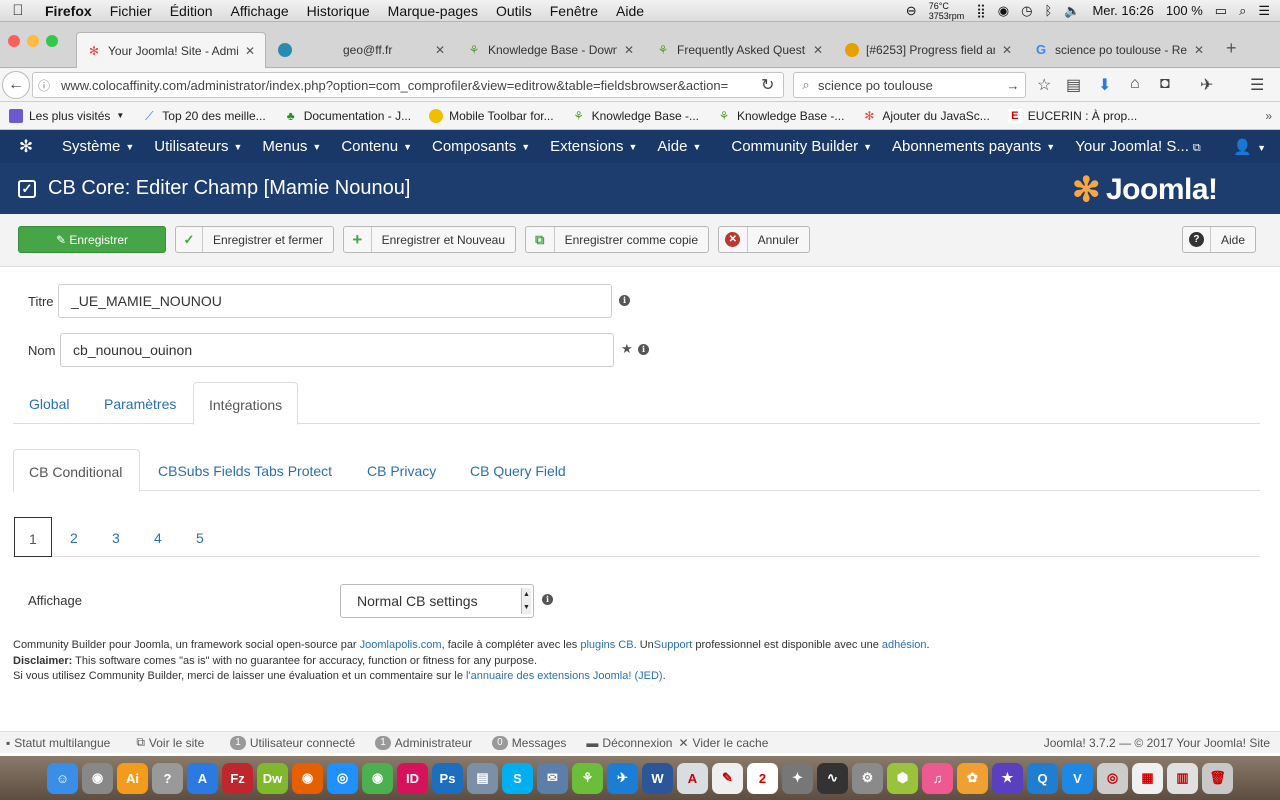 The width and height of the screenshot is (1280, 800). What do you see at coordinates (973, 146) in the screenshot?
I see `nav-abonnements: Abonnements payants ▼` at bounding box center [973, 146].